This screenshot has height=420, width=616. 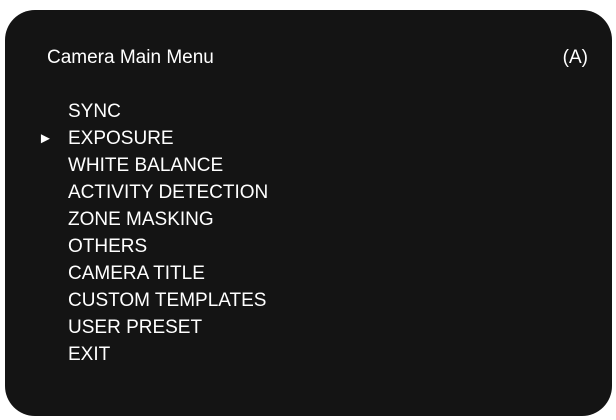 What do you see at coordinates (136, 111) in the screenshot?
I see `menu-item-sync: SYNC` at bounding box center [136, 111].